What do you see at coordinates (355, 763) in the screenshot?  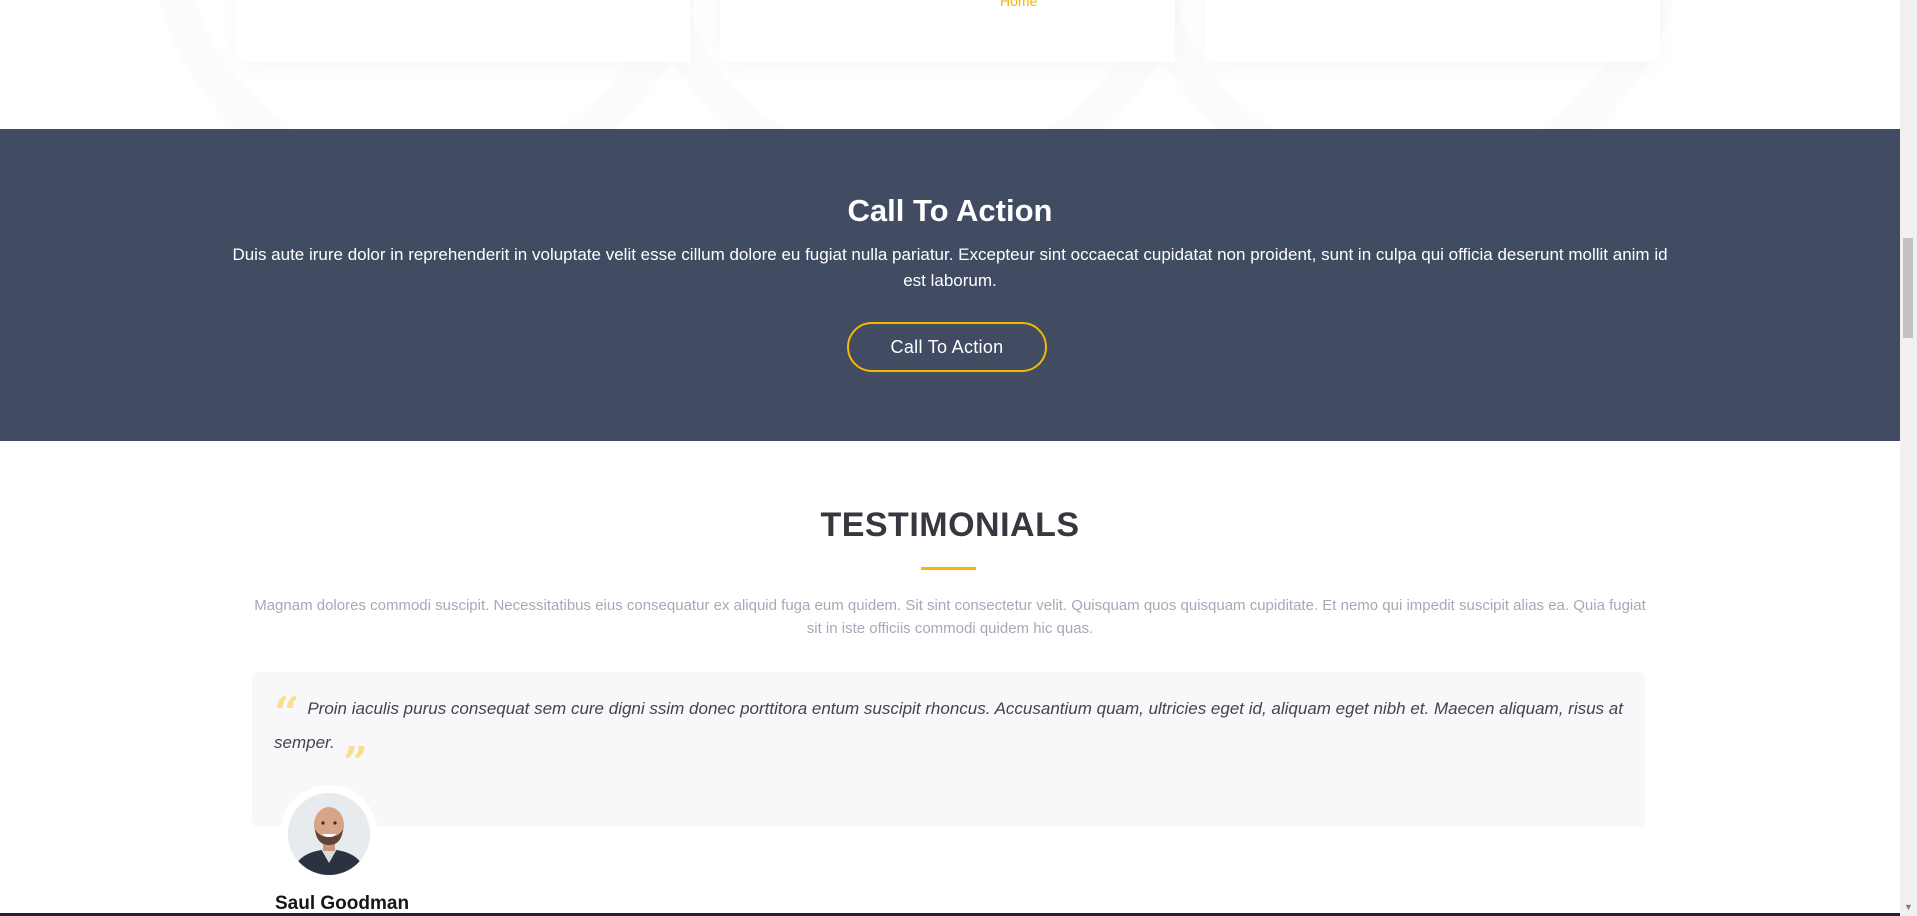 I see `quote-right-icon: ”` at bounding box center [355, 763].